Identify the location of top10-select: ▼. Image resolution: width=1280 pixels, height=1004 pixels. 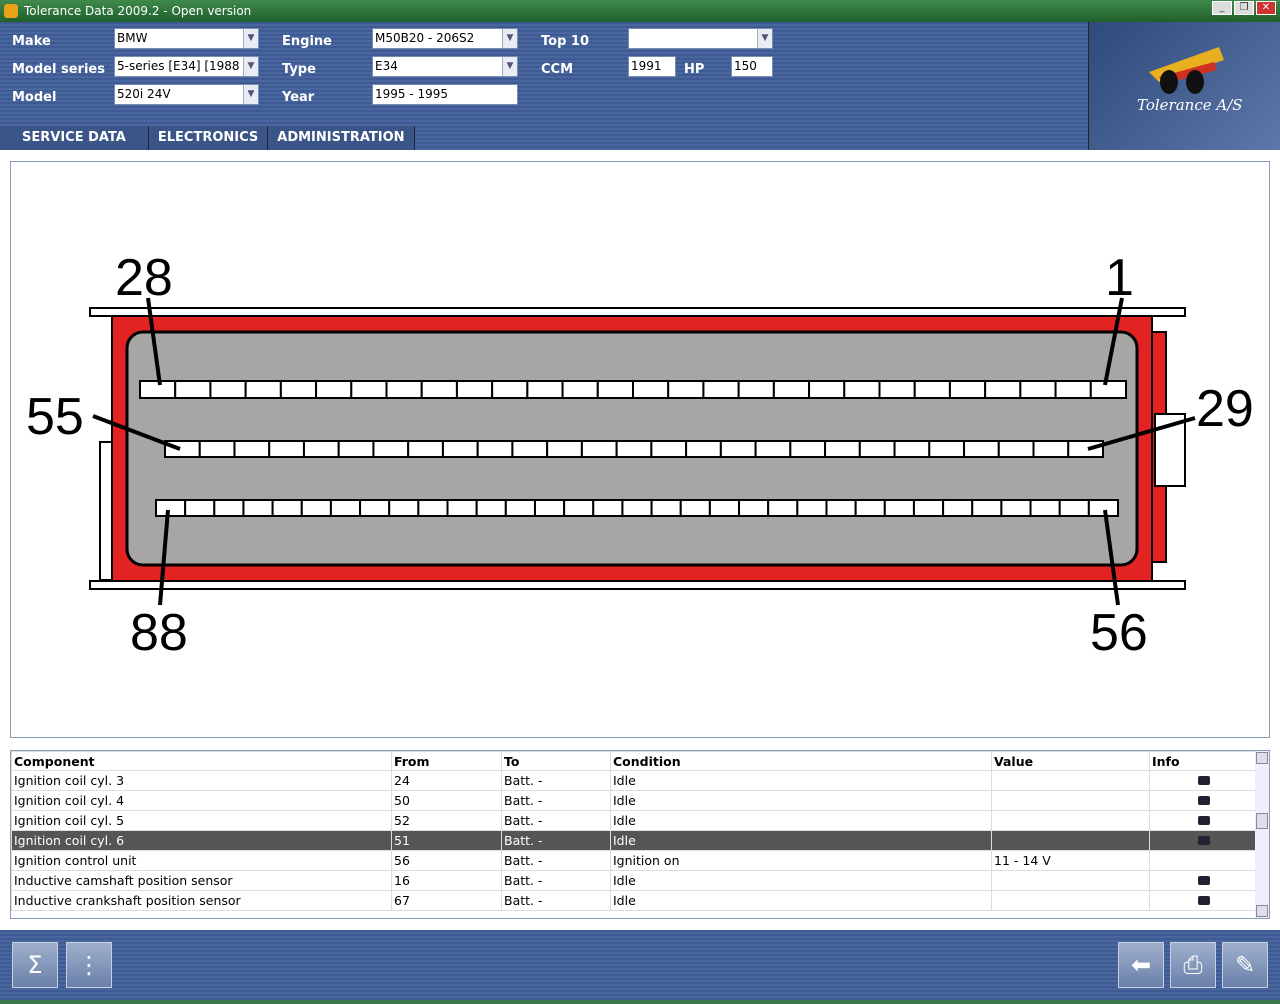
(700, 38).